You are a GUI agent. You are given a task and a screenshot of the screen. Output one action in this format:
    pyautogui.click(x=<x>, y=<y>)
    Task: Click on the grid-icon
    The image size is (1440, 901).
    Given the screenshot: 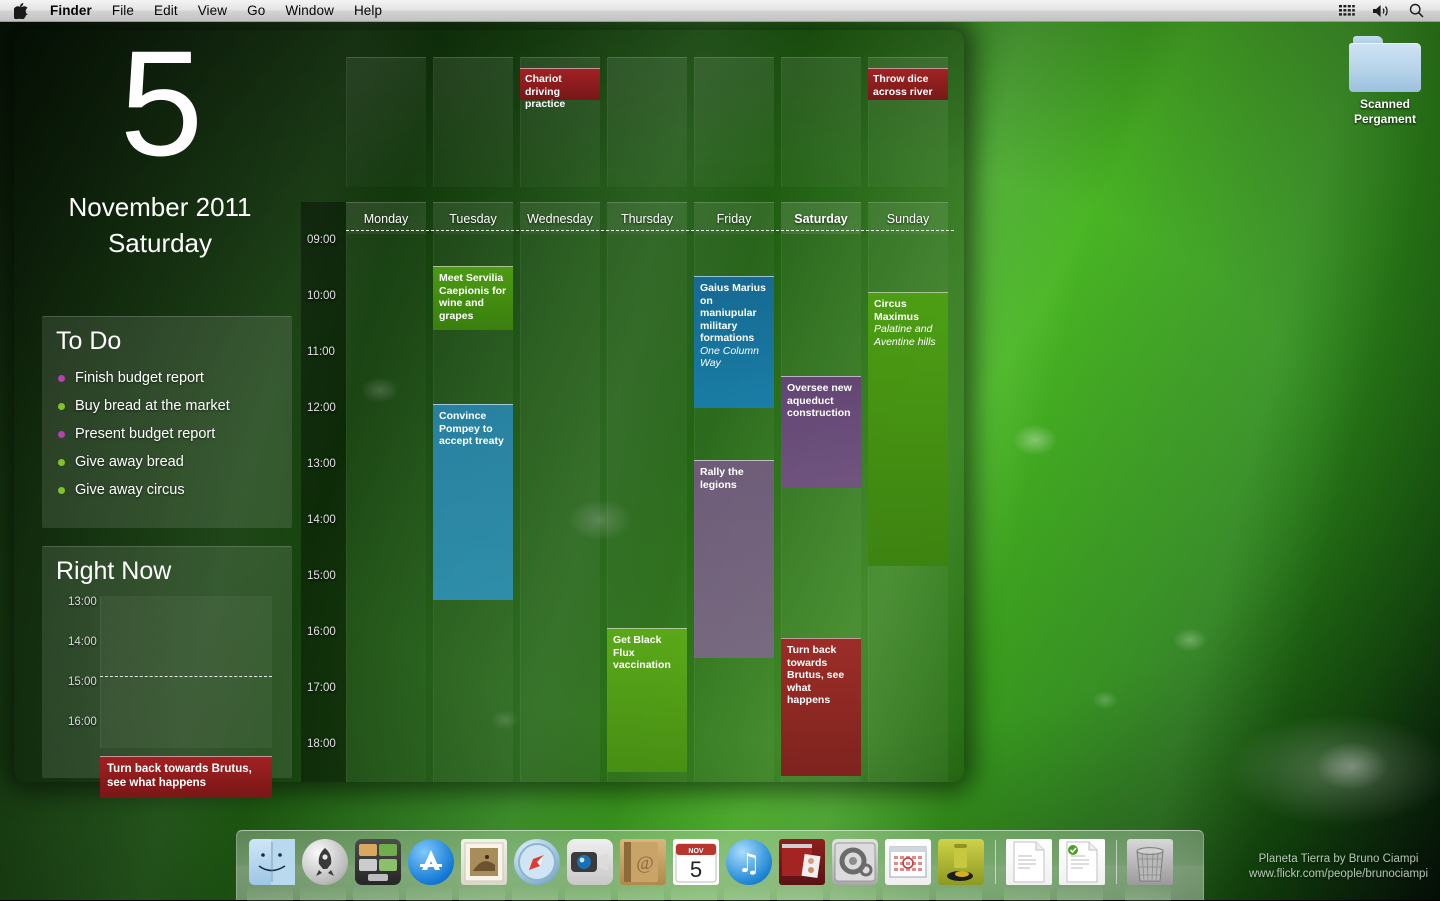 What is the action you would take?
    pyautogui.click(x=1347, y=10)
    